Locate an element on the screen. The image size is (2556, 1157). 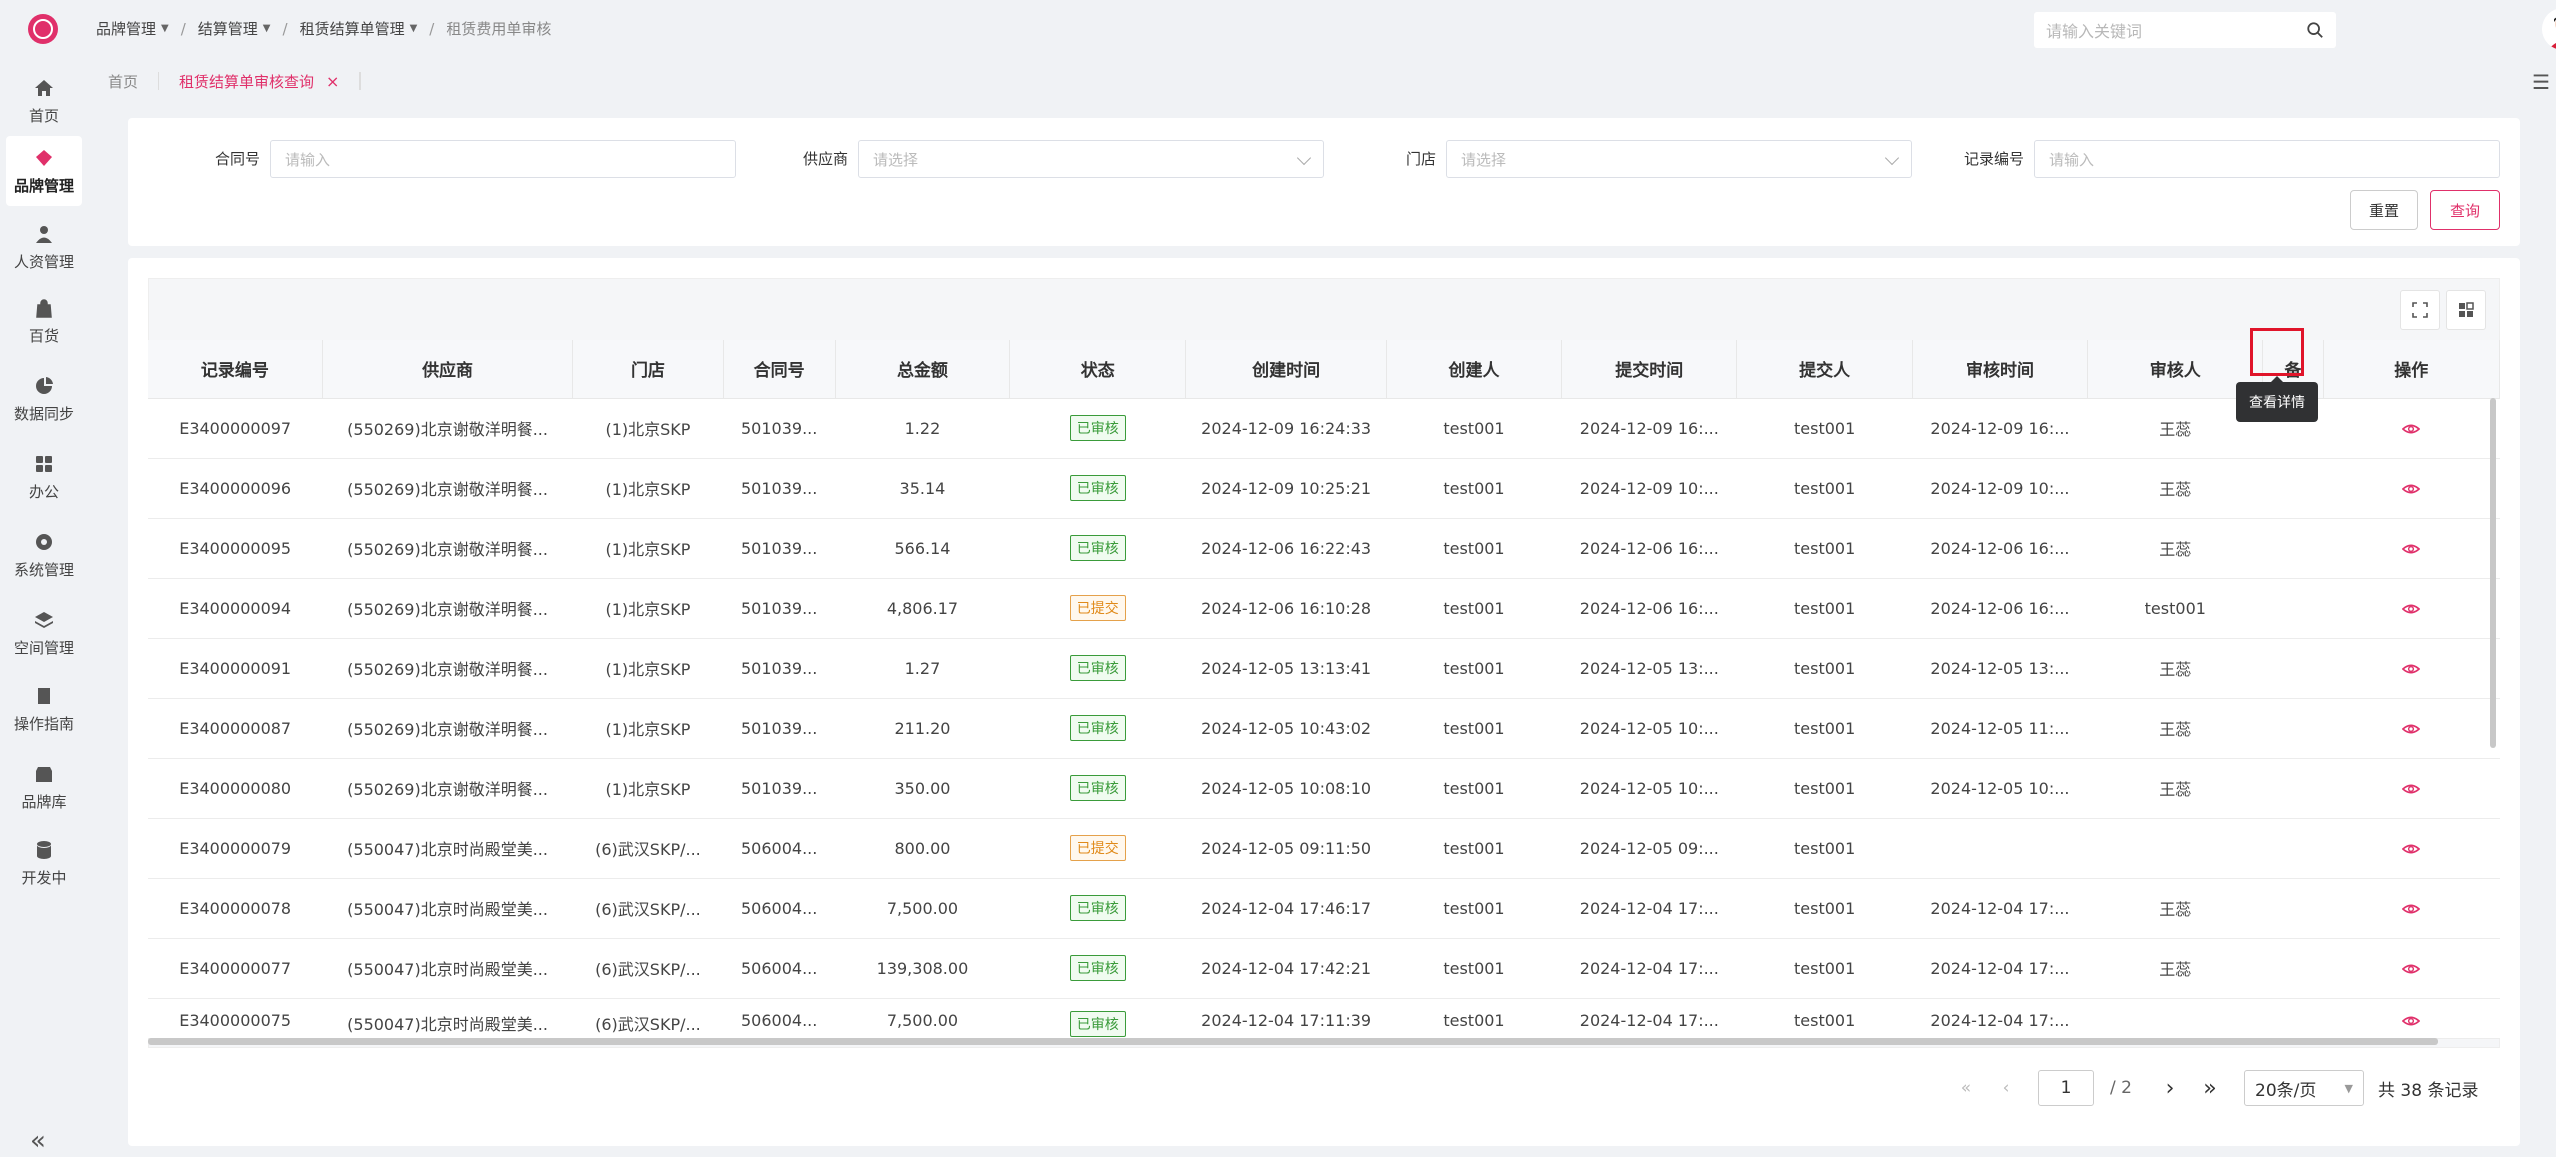
view-details-tooltip: 查看详情 is located at coordinates (2277, 399).